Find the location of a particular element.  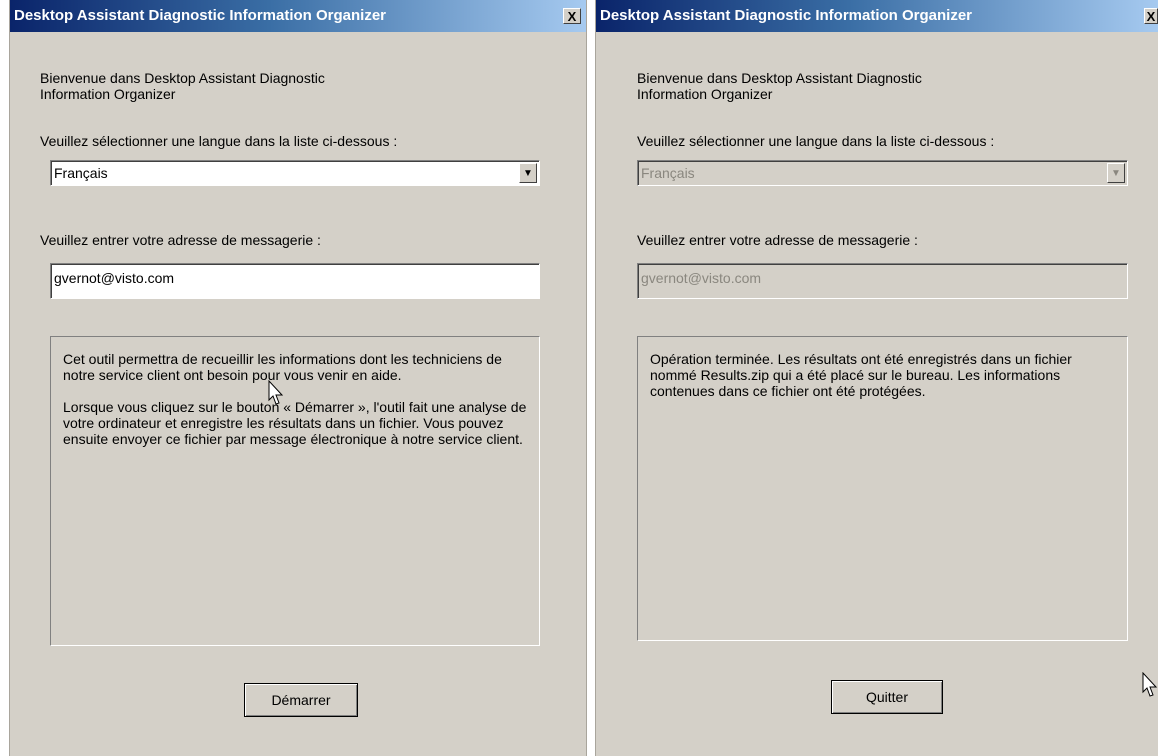

quit-button: Quitter is located at coordinates (887, 697).